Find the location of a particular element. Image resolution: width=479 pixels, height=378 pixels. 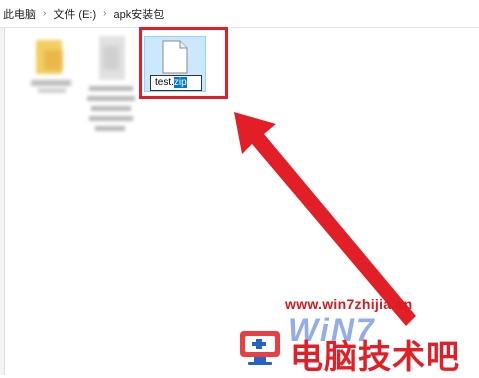

blurred-file-item is located at coordinates (111, 84).